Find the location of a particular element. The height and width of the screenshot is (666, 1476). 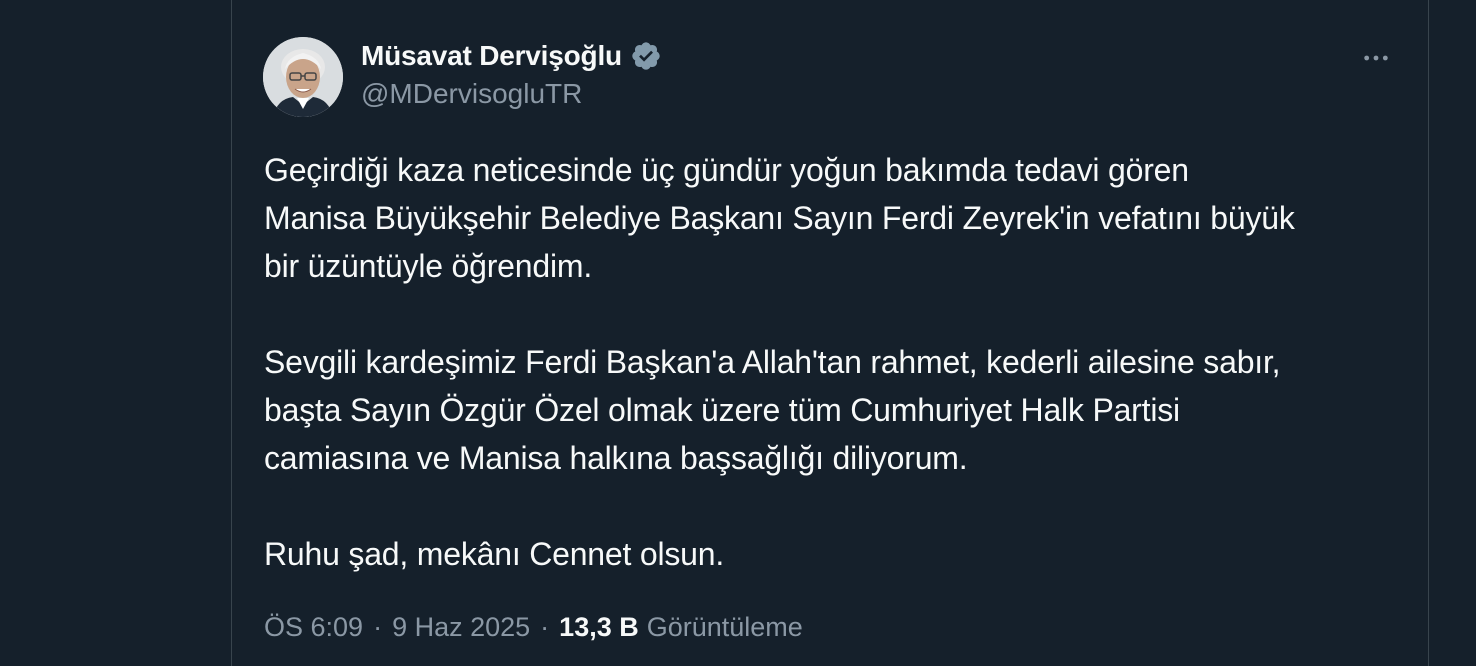

author-name-row: Müsavat Dervişoğlu is located at coordinates (511, 56).